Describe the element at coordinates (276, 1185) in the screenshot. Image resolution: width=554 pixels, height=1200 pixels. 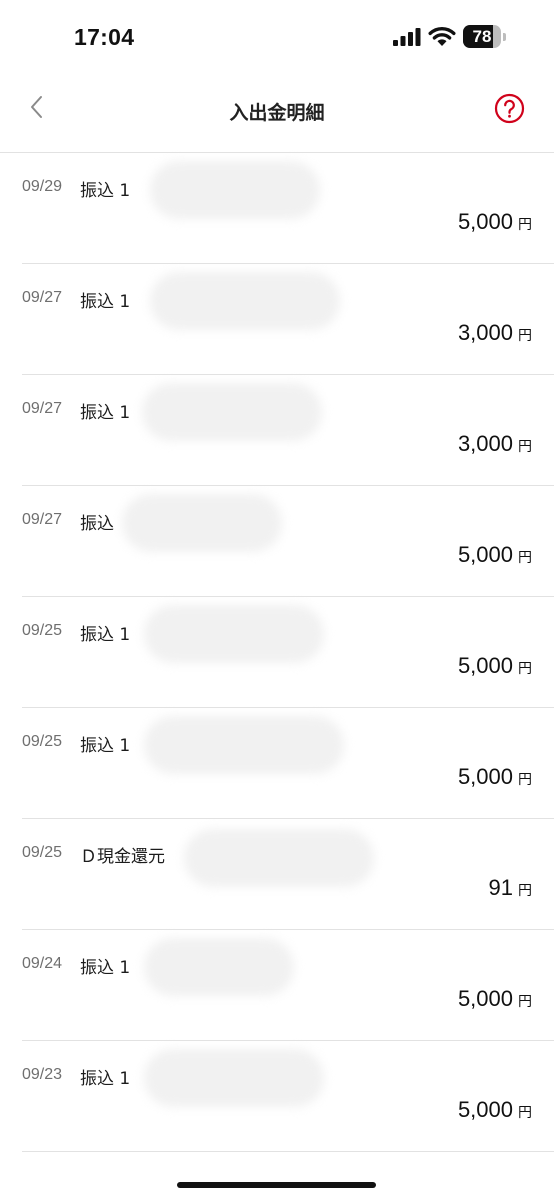
I see `home-indicator` at that location.